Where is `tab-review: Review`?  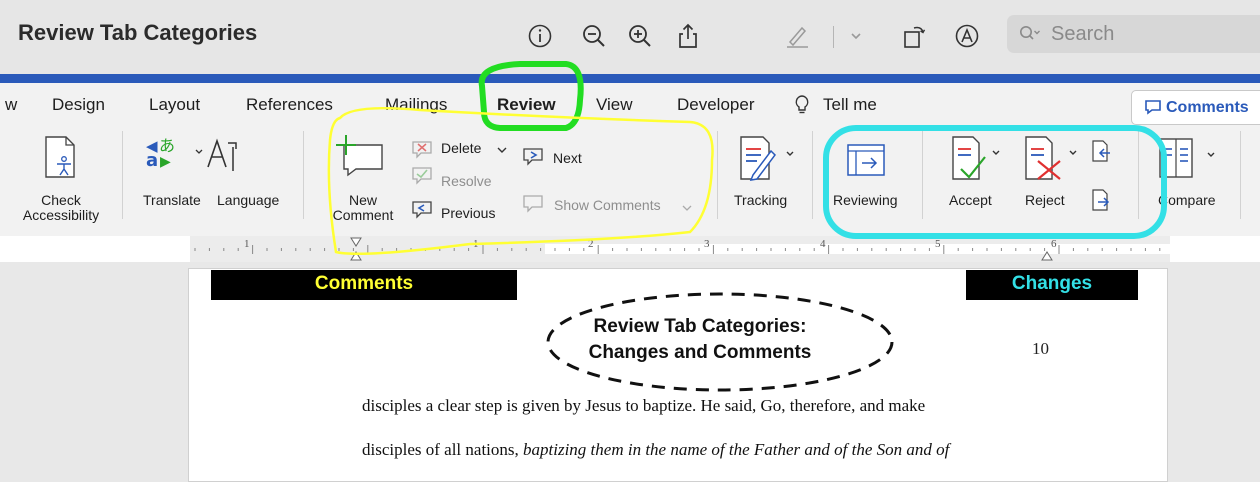
tab-review: Review is located at coordinates (526, 105).